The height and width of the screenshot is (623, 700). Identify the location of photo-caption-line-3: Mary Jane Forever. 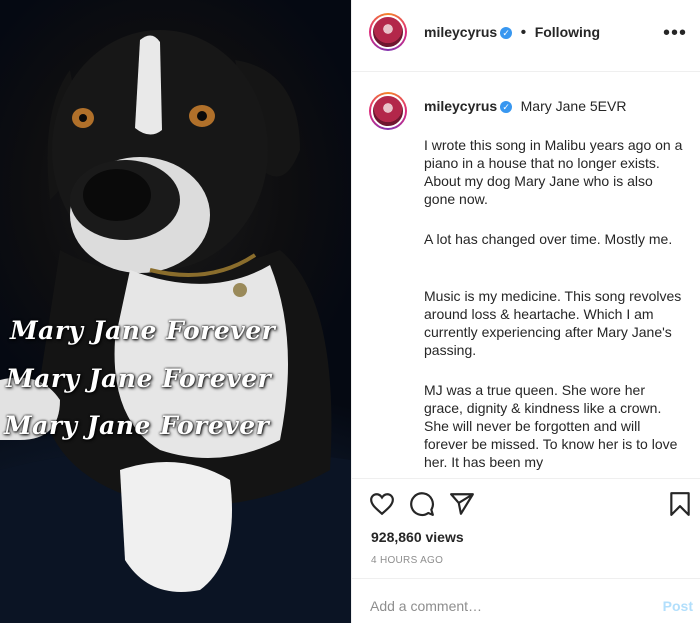
(137, 425).